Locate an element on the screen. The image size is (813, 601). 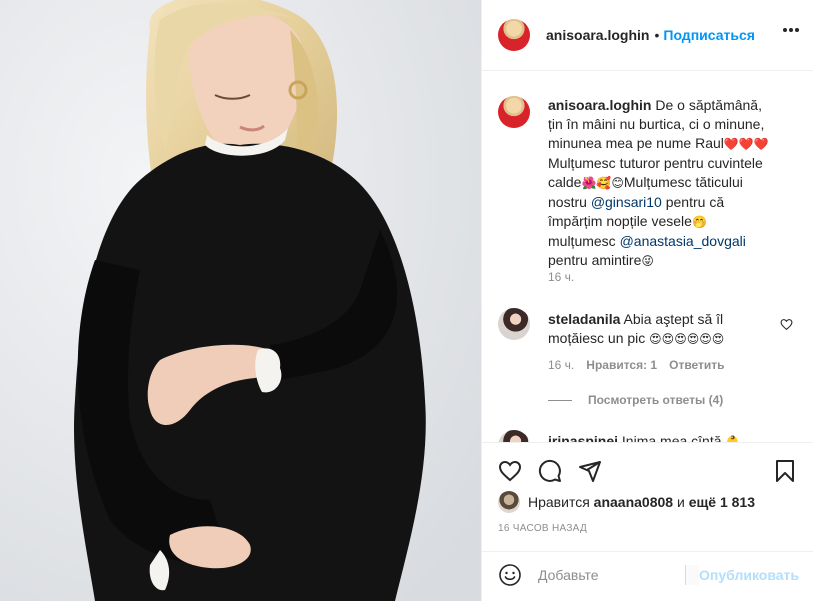
comment-body: Inima mea cîntă is located at coordinates (671, 437).